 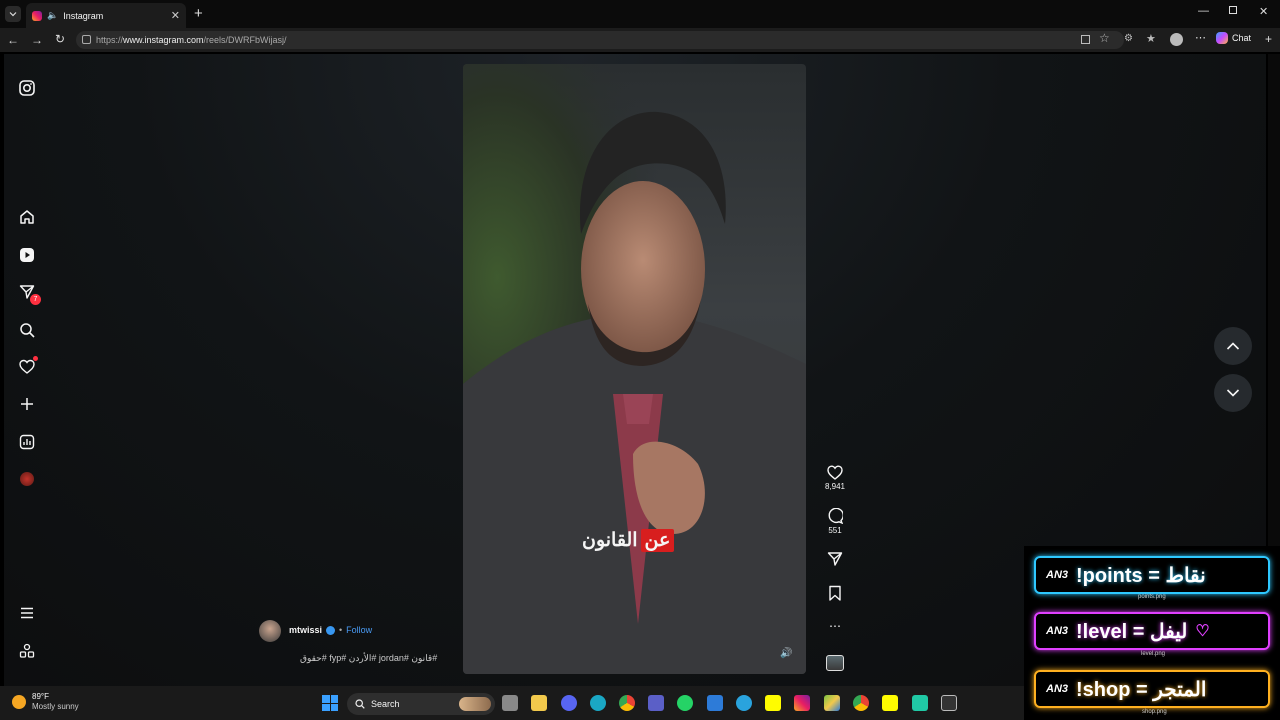 What do you see at coordinates (835, 663) in the screenshot?
I see `audio-thumbnail` at bounding box center [835, 663].